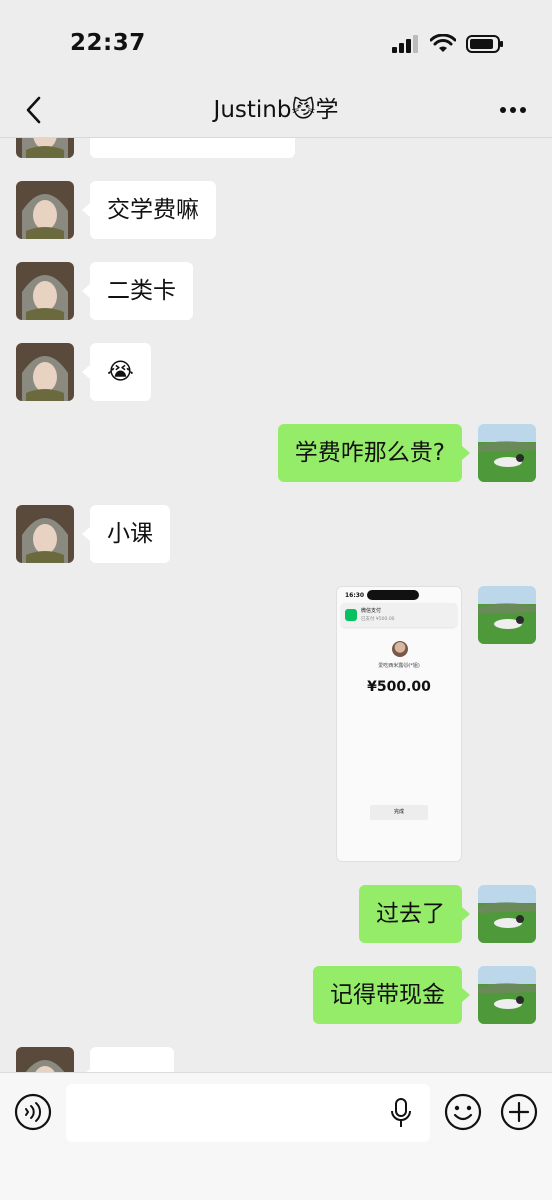  What do you see at coordinates (374, 453) in the screenshot?
I see `message-bubble: 学费咋那么贵?` at bounding box center [374, 453].